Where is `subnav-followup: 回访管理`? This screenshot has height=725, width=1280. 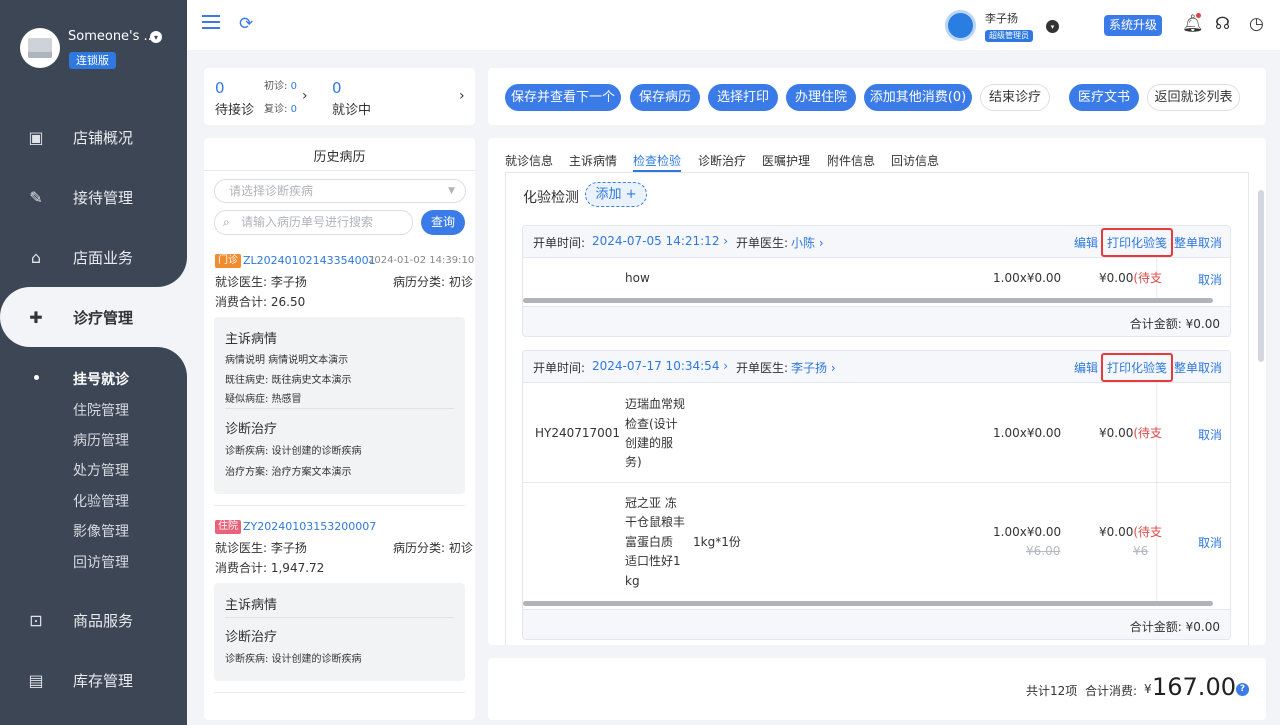 subnav-followup: 回访管理 is located at coordinates (101, 562).